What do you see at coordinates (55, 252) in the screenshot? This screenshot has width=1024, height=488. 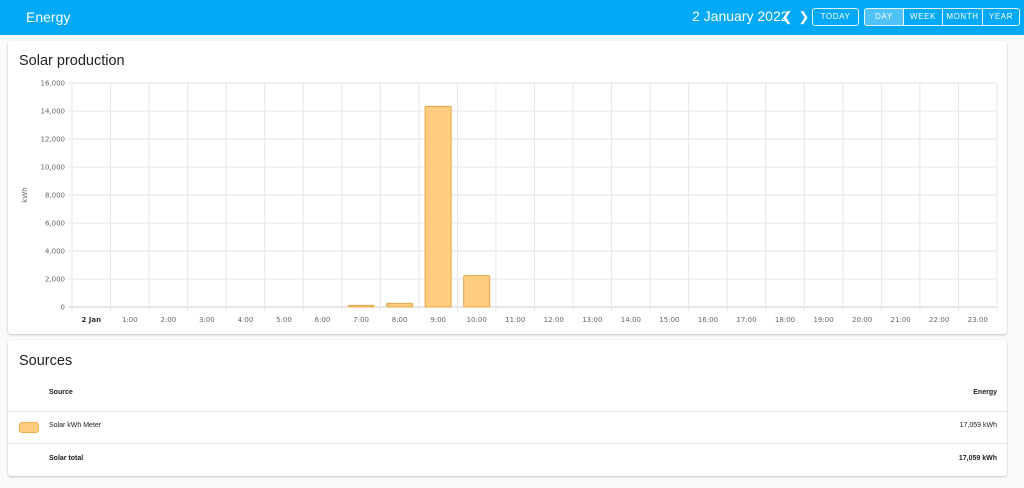 I see `y-tick-label: 4,000` at bounding box center [55, 252].